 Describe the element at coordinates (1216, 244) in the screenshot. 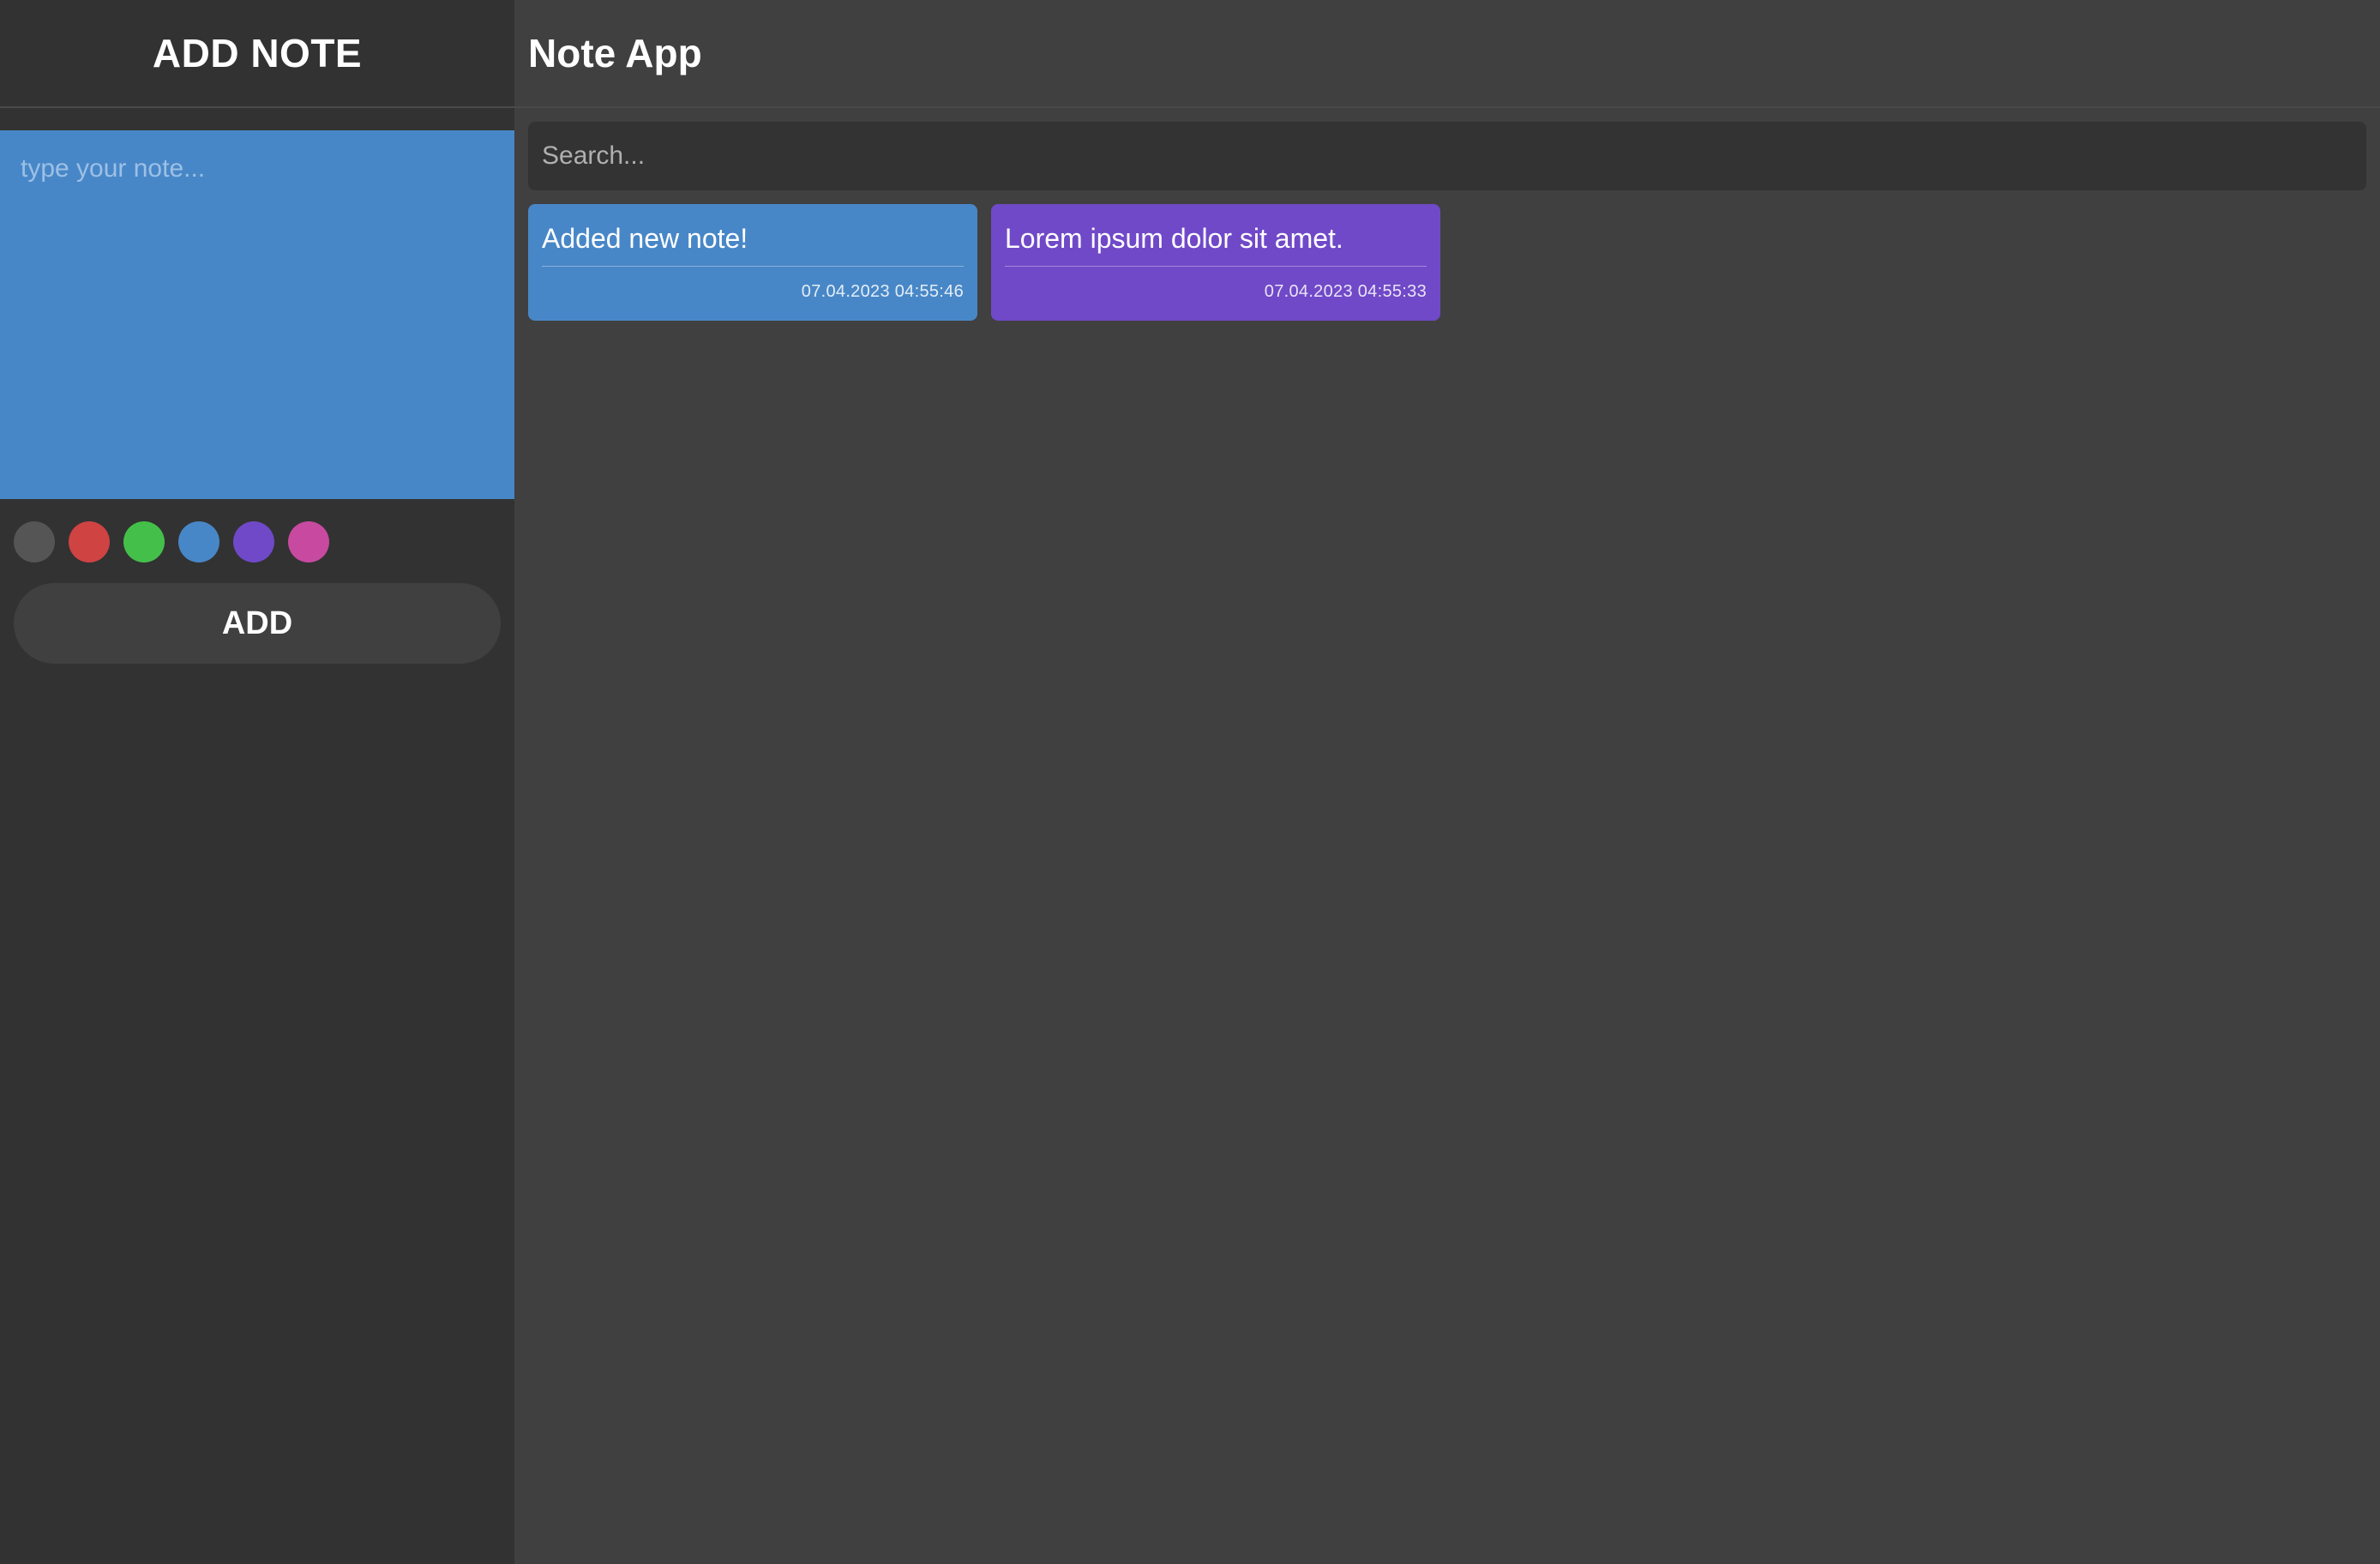

I see `note-text: Lorem ipsum dolor sit amet.` at that location.